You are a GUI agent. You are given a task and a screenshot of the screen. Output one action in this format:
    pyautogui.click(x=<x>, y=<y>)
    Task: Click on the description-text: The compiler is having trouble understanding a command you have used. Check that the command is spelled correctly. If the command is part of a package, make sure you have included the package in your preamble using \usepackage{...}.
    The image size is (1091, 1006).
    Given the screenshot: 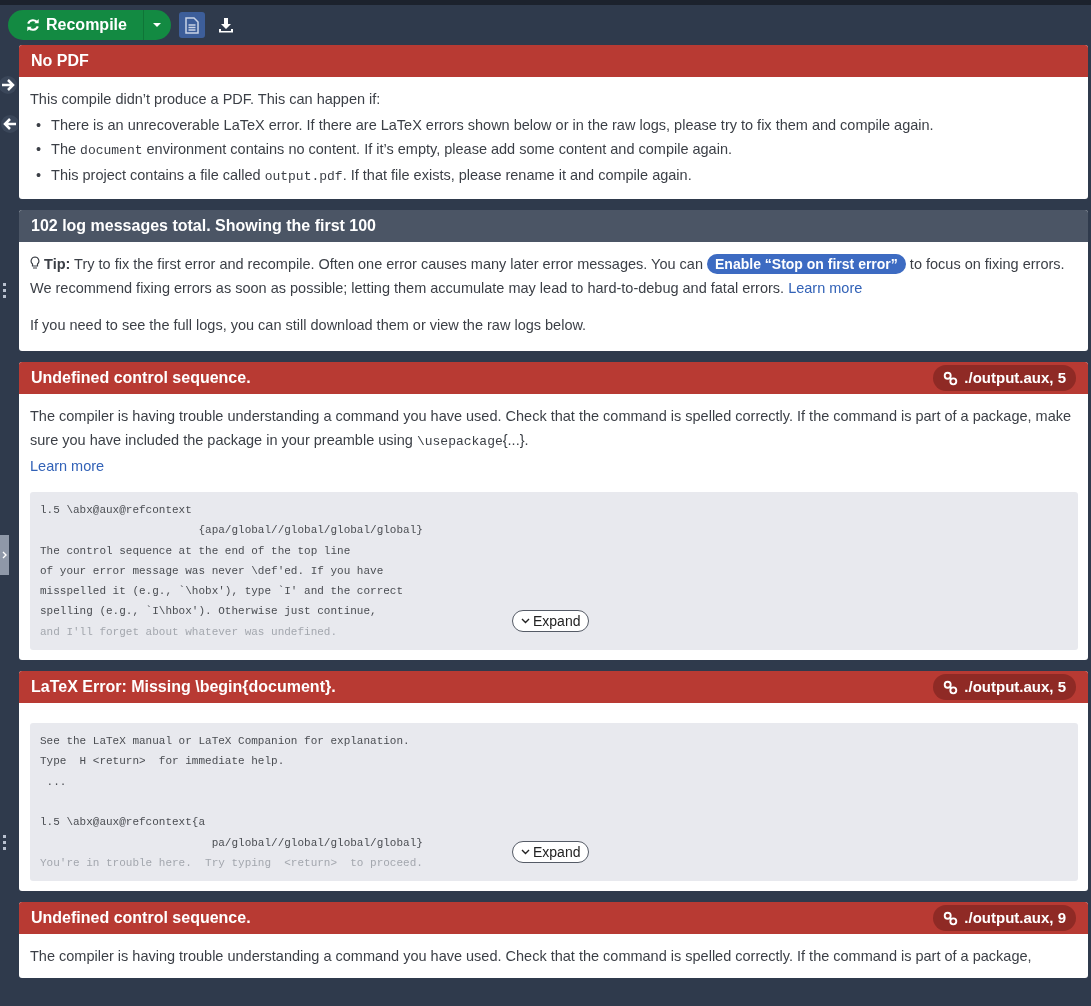 What is the action you would take?
    pyautogui.click(x=551, y=429)
    